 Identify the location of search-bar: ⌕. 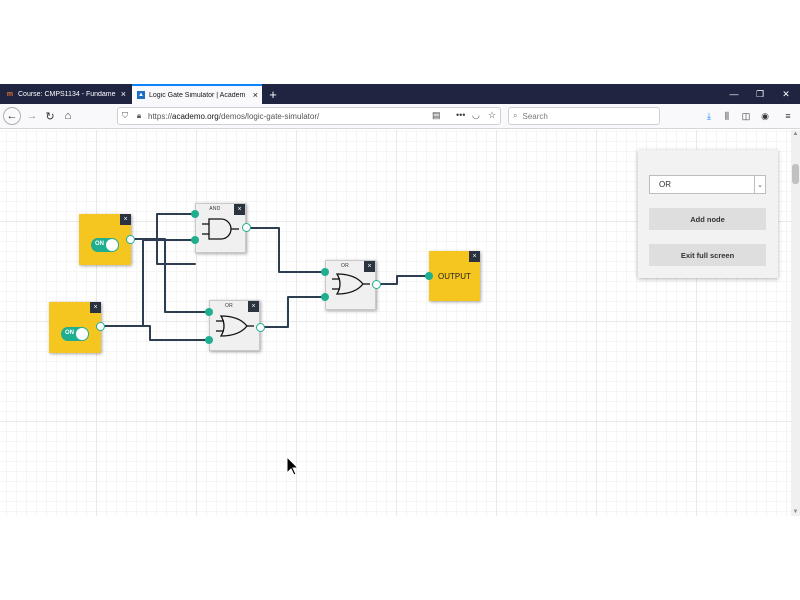
(584, 116).